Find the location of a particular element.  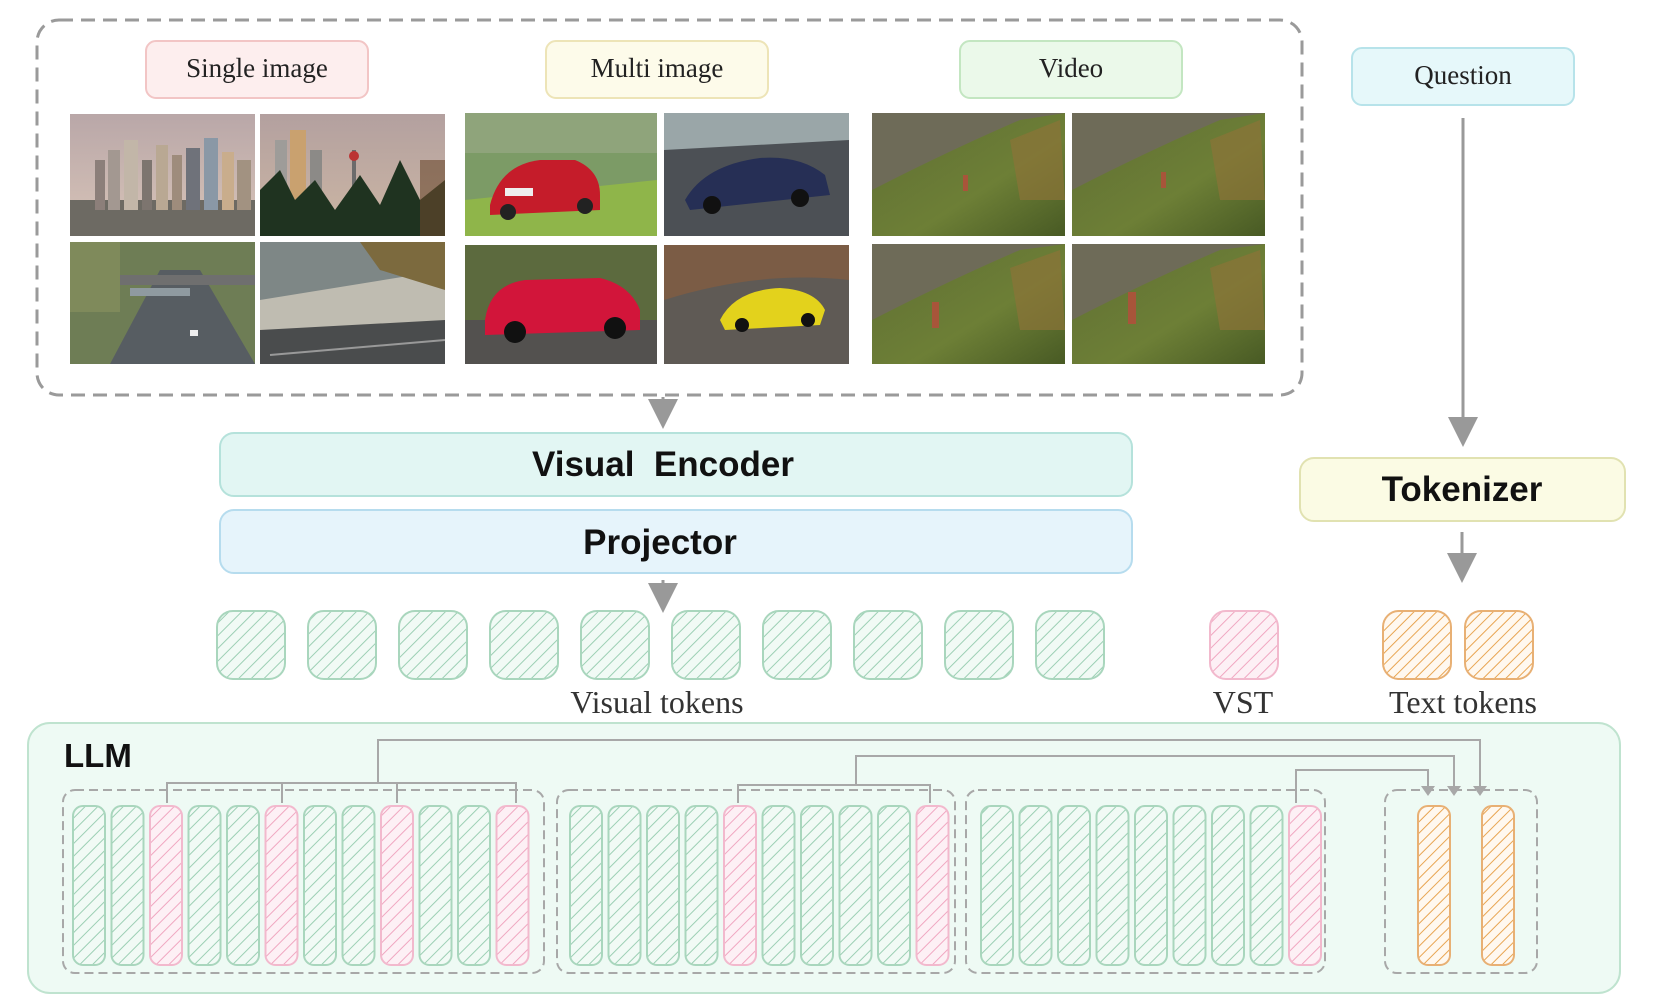

tokenizer-block: Tokenizer is located at coordinates (1462, 489).